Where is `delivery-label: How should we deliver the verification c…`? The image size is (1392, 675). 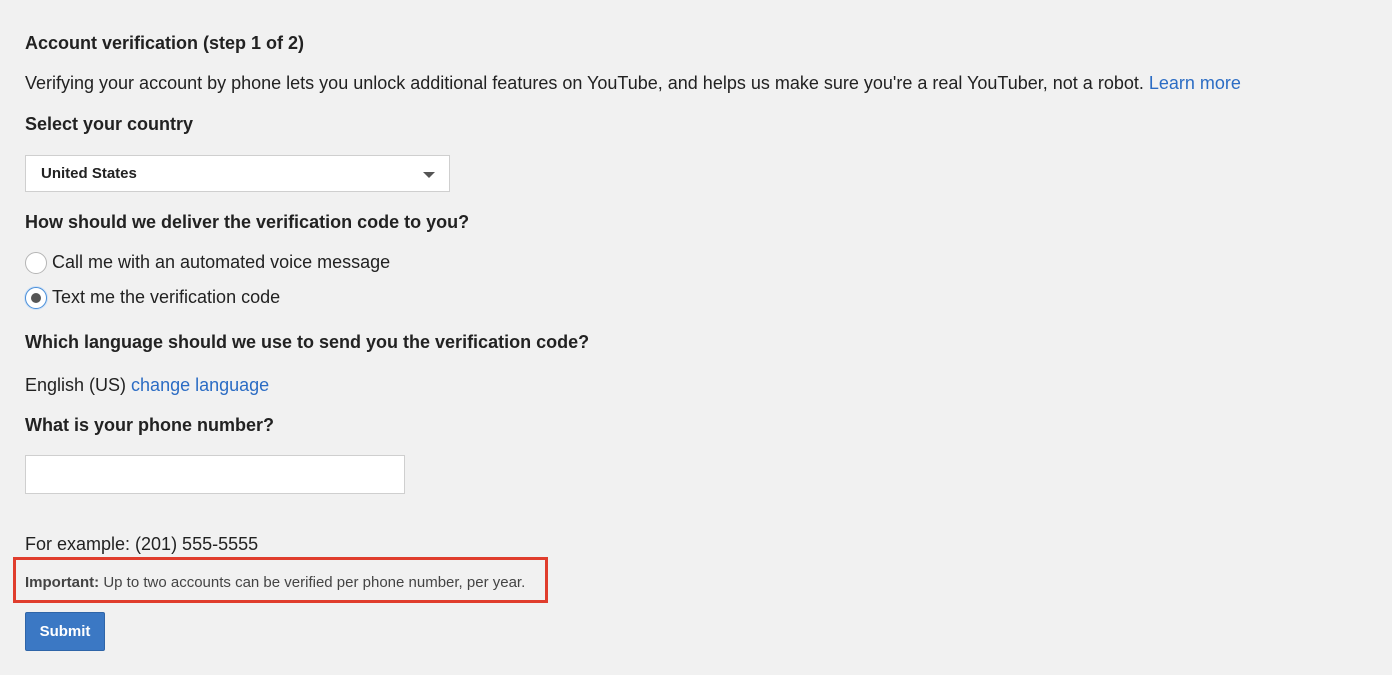
delivery-label: How should we deliver the verification c… is located at coordinates (247, 222).